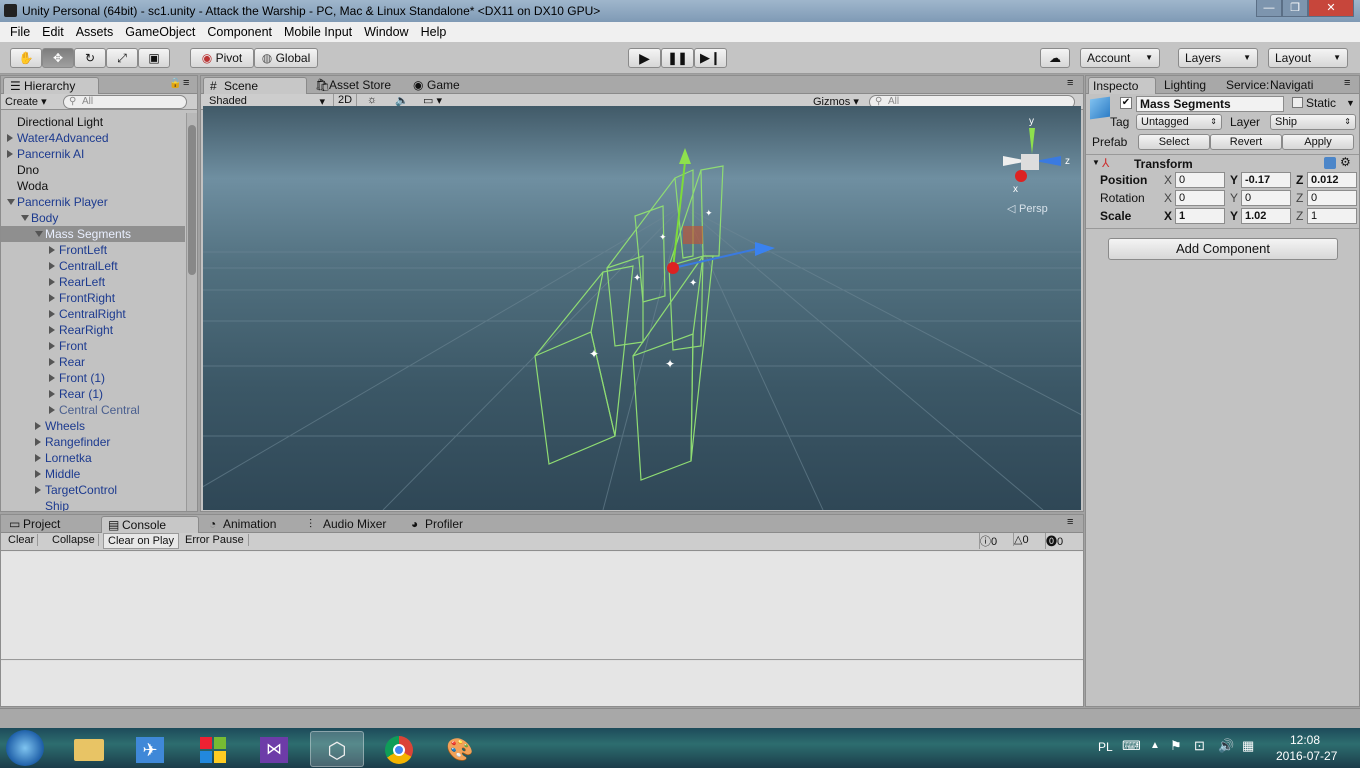  What do you see at coordinates (74, 540) in the screenshot?
I see `console-collapse-button: Collapse` at bounding box center [74, 540].